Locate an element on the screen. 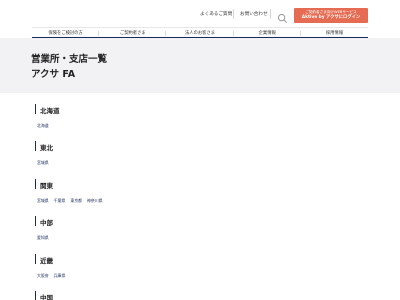  region-heading: 東北 is located at coordinates (46, 148).